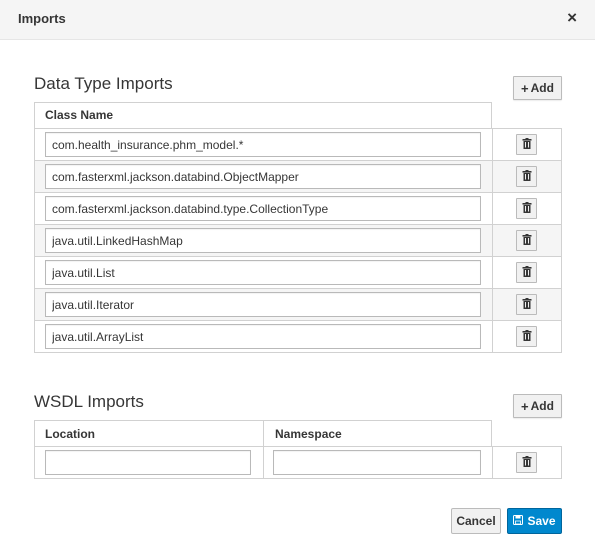 The height and width of the screenshot is (549, 595). What do you see at coordinates (308, 434) in the screenshot?
I see `column-header-namespace: Namespace` at bounding box center [308, 434].